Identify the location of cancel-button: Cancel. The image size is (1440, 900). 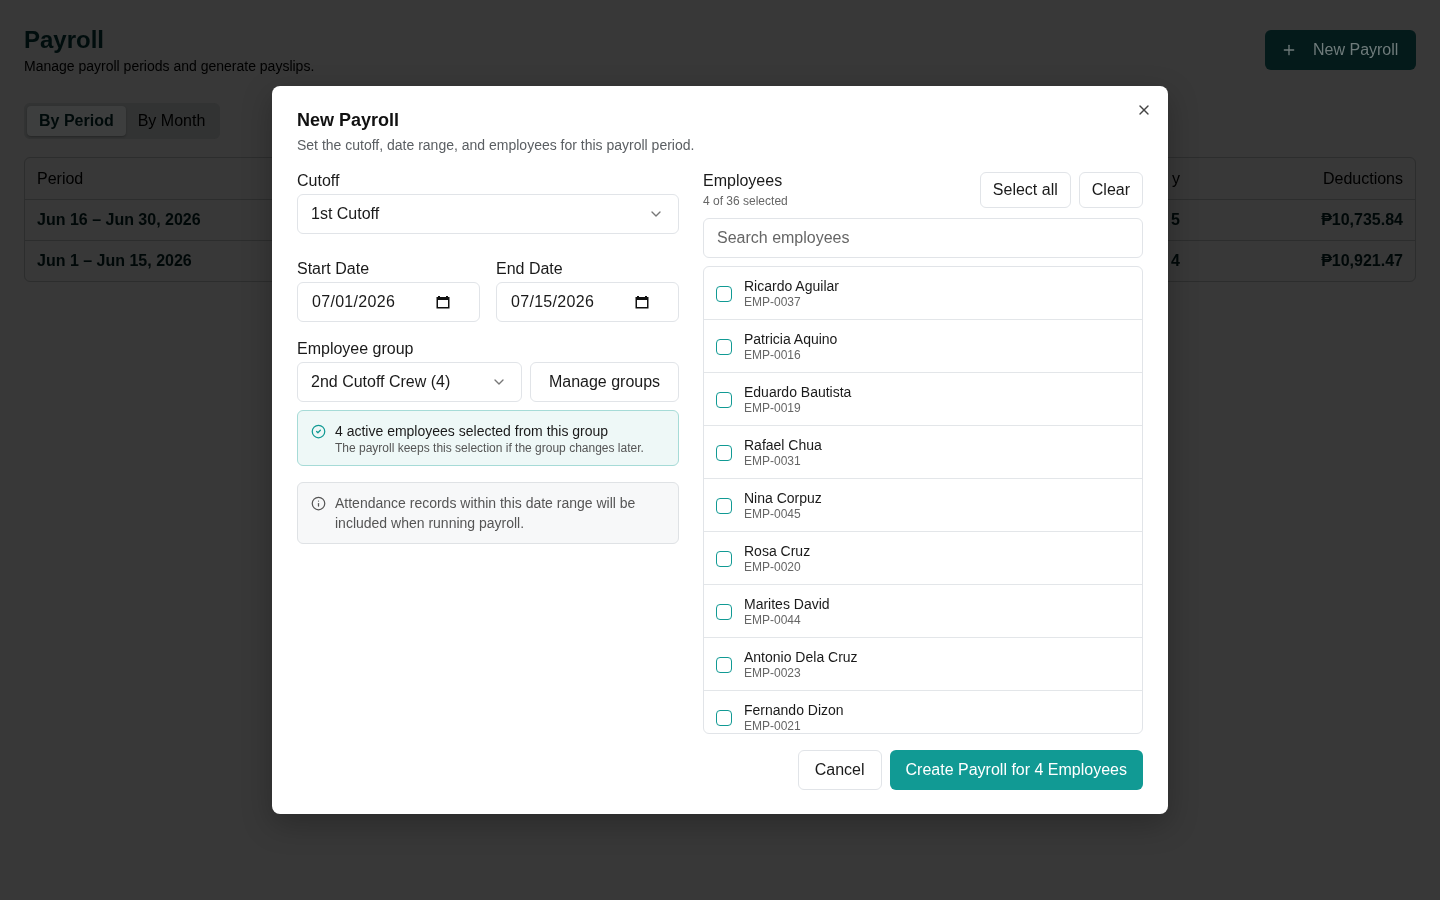
(839, 770).